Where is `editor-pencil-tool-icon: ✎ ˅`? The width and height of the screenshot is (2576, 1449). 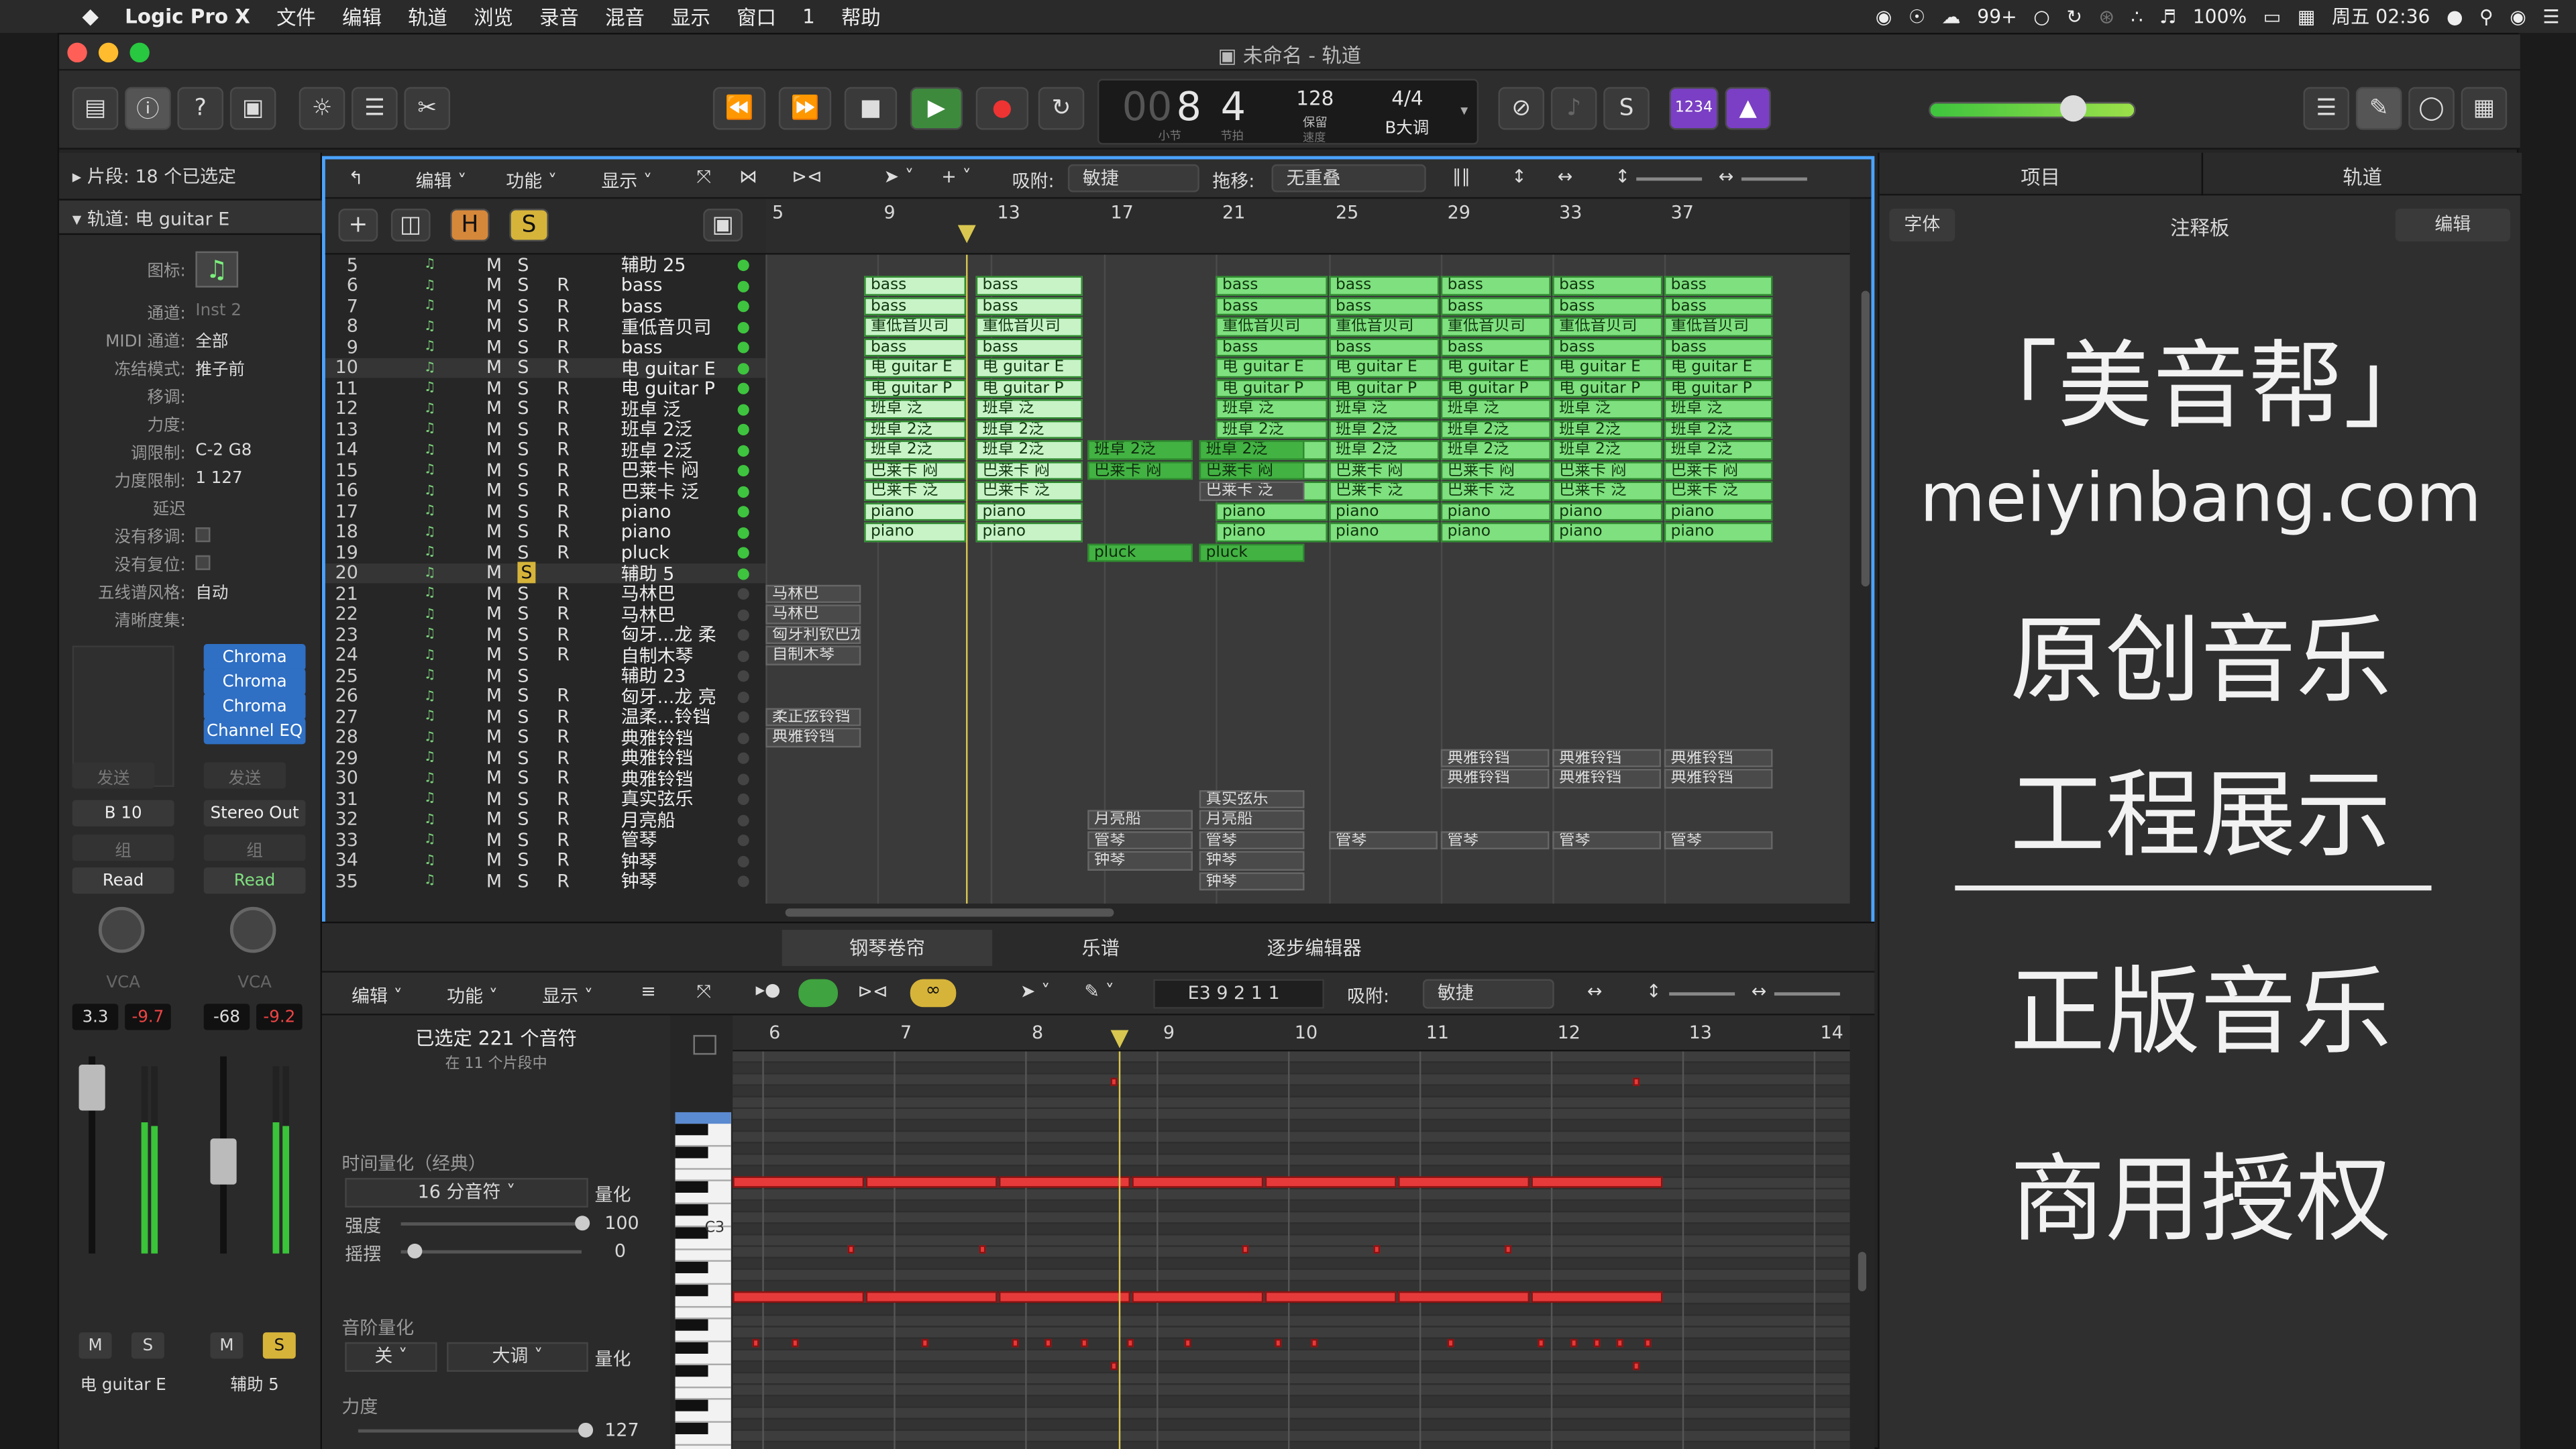 editor-pencil-tool-icon: ✎ ˅ is located at coordinates (1099, 991).